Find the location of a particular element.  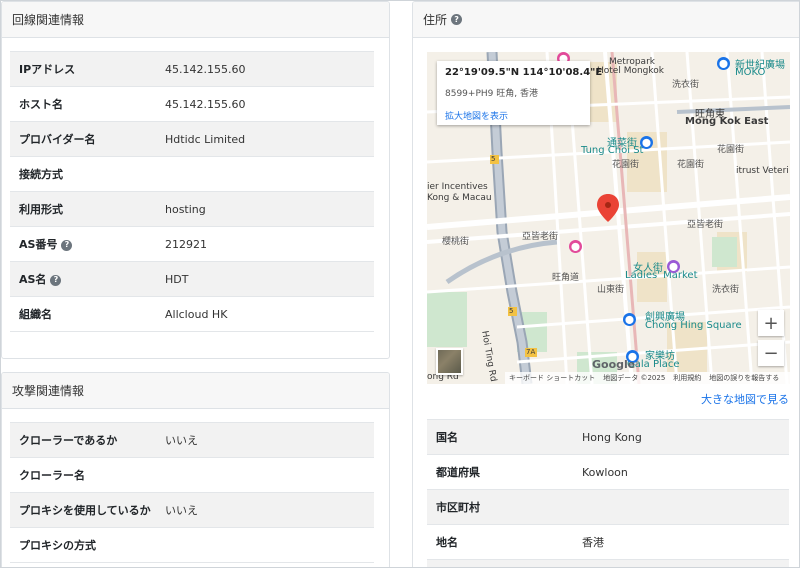

row-label: AS名? is located at coordinates (83, 279).